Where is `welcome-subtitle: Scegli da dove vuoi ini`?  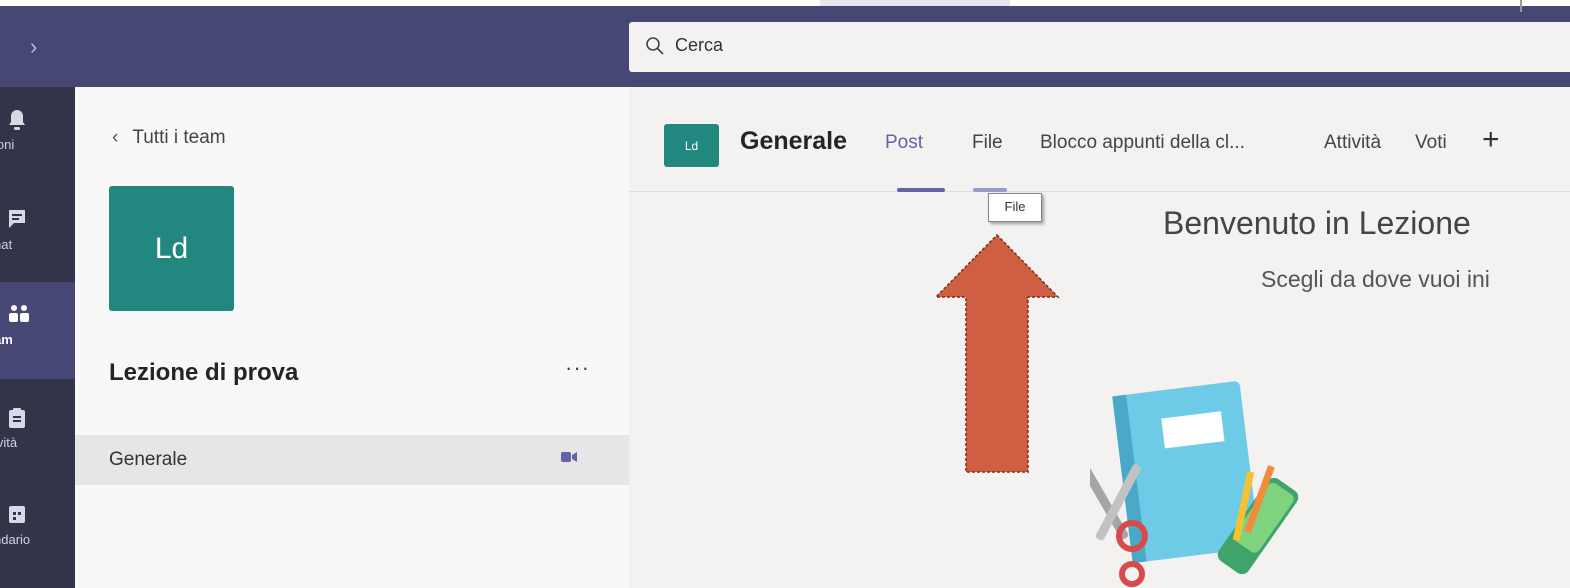
welcome-subtitle: Scegli da dove vuoi ini is located at coordinates (1375, 279).